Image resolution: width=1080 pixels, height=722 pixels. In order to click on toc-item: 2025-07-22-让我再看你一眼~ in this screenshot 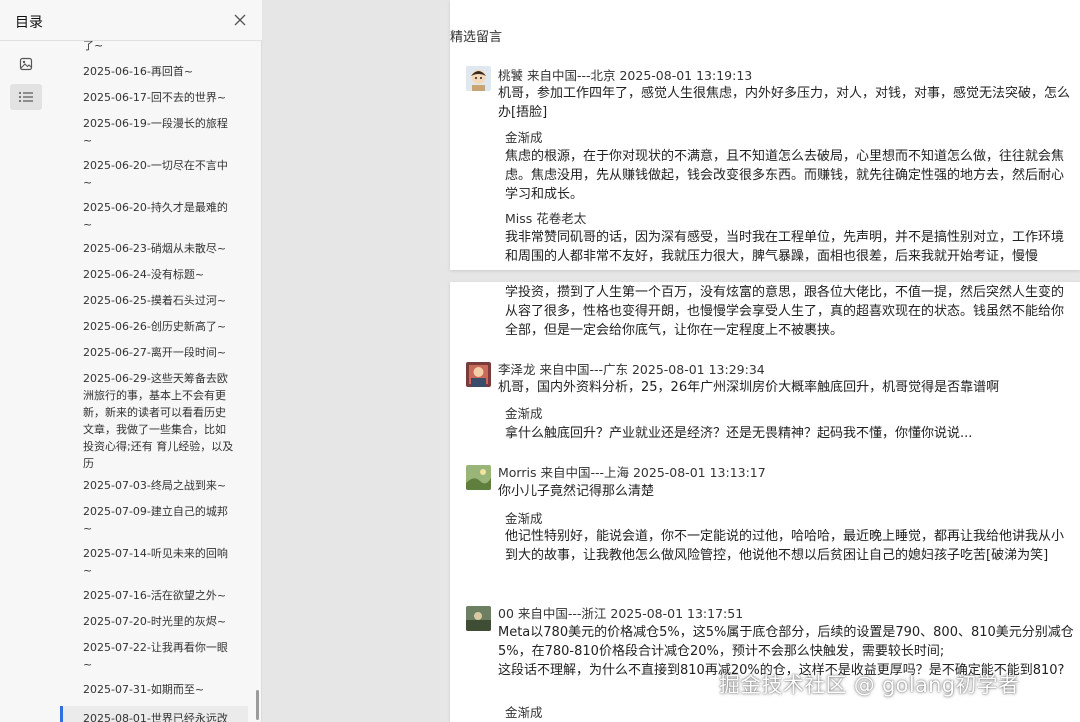, I will do `click(154, 656)`.